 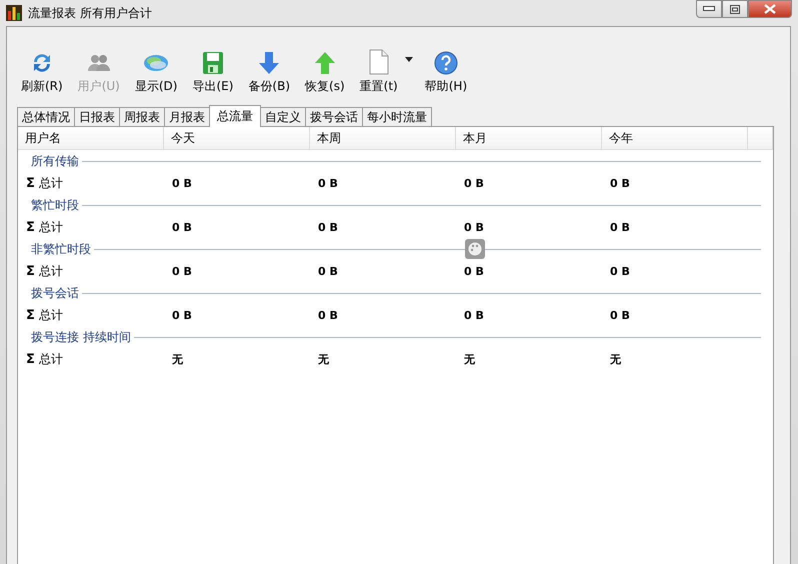 What do you see at coordinates (379, 62) in the screenshot?
I see `blank-document-icon` at bounding box center [379, 62].